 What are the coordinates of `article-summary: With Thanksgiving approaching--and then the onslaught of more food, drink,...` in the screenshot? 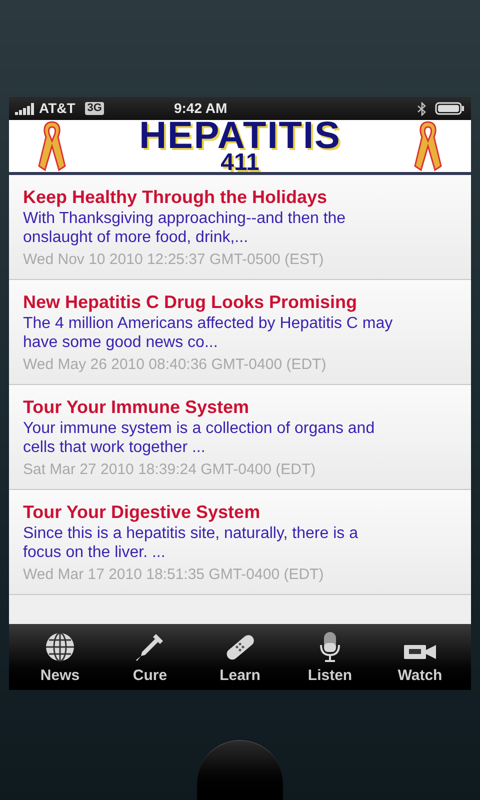 It's located at (185, 228).